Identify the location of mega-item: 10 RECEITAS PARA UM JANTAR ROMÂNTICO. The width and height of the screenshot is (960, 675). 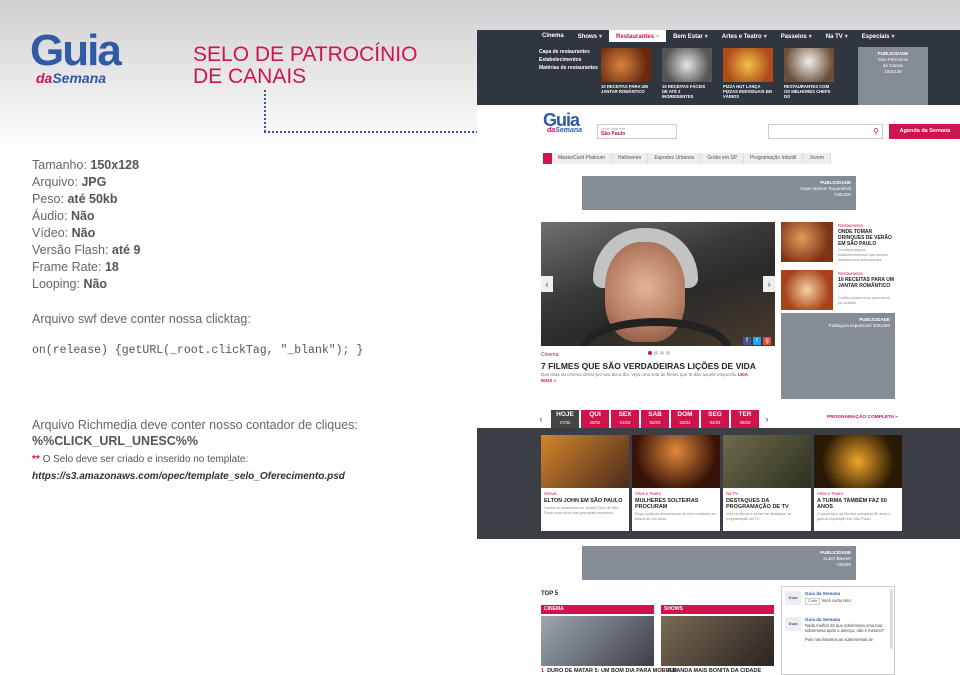
(626, 71).